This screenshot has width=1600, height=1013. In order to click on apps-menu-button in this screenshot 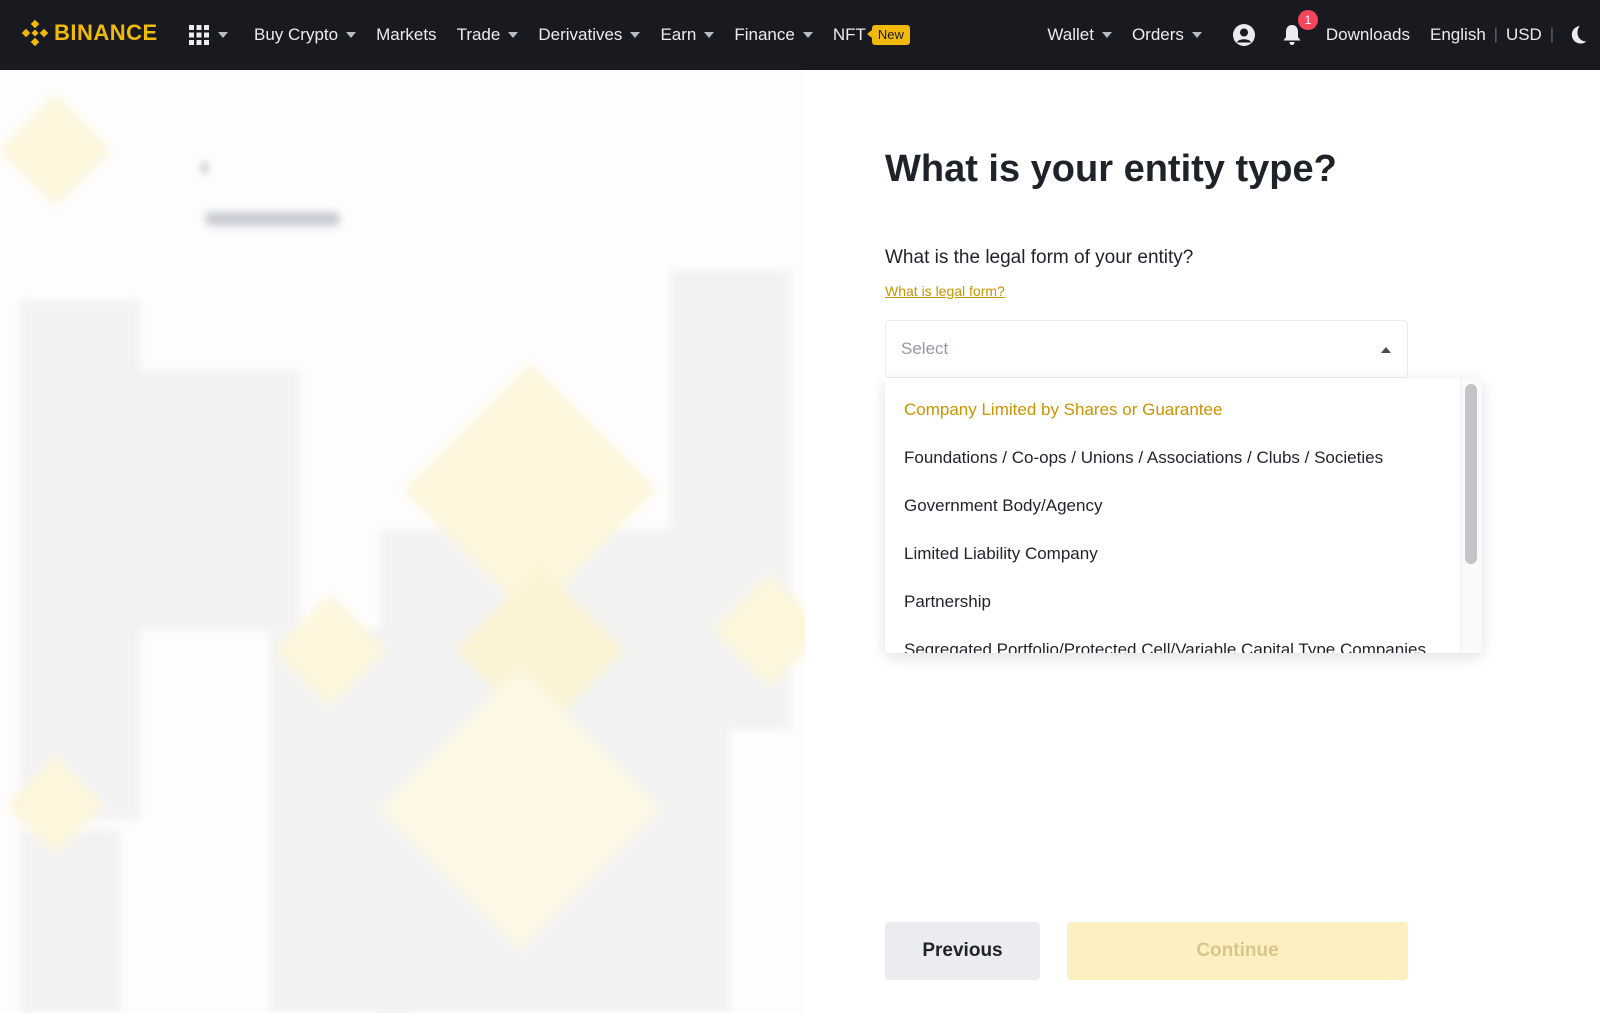, I will do `click(208, 35)`.